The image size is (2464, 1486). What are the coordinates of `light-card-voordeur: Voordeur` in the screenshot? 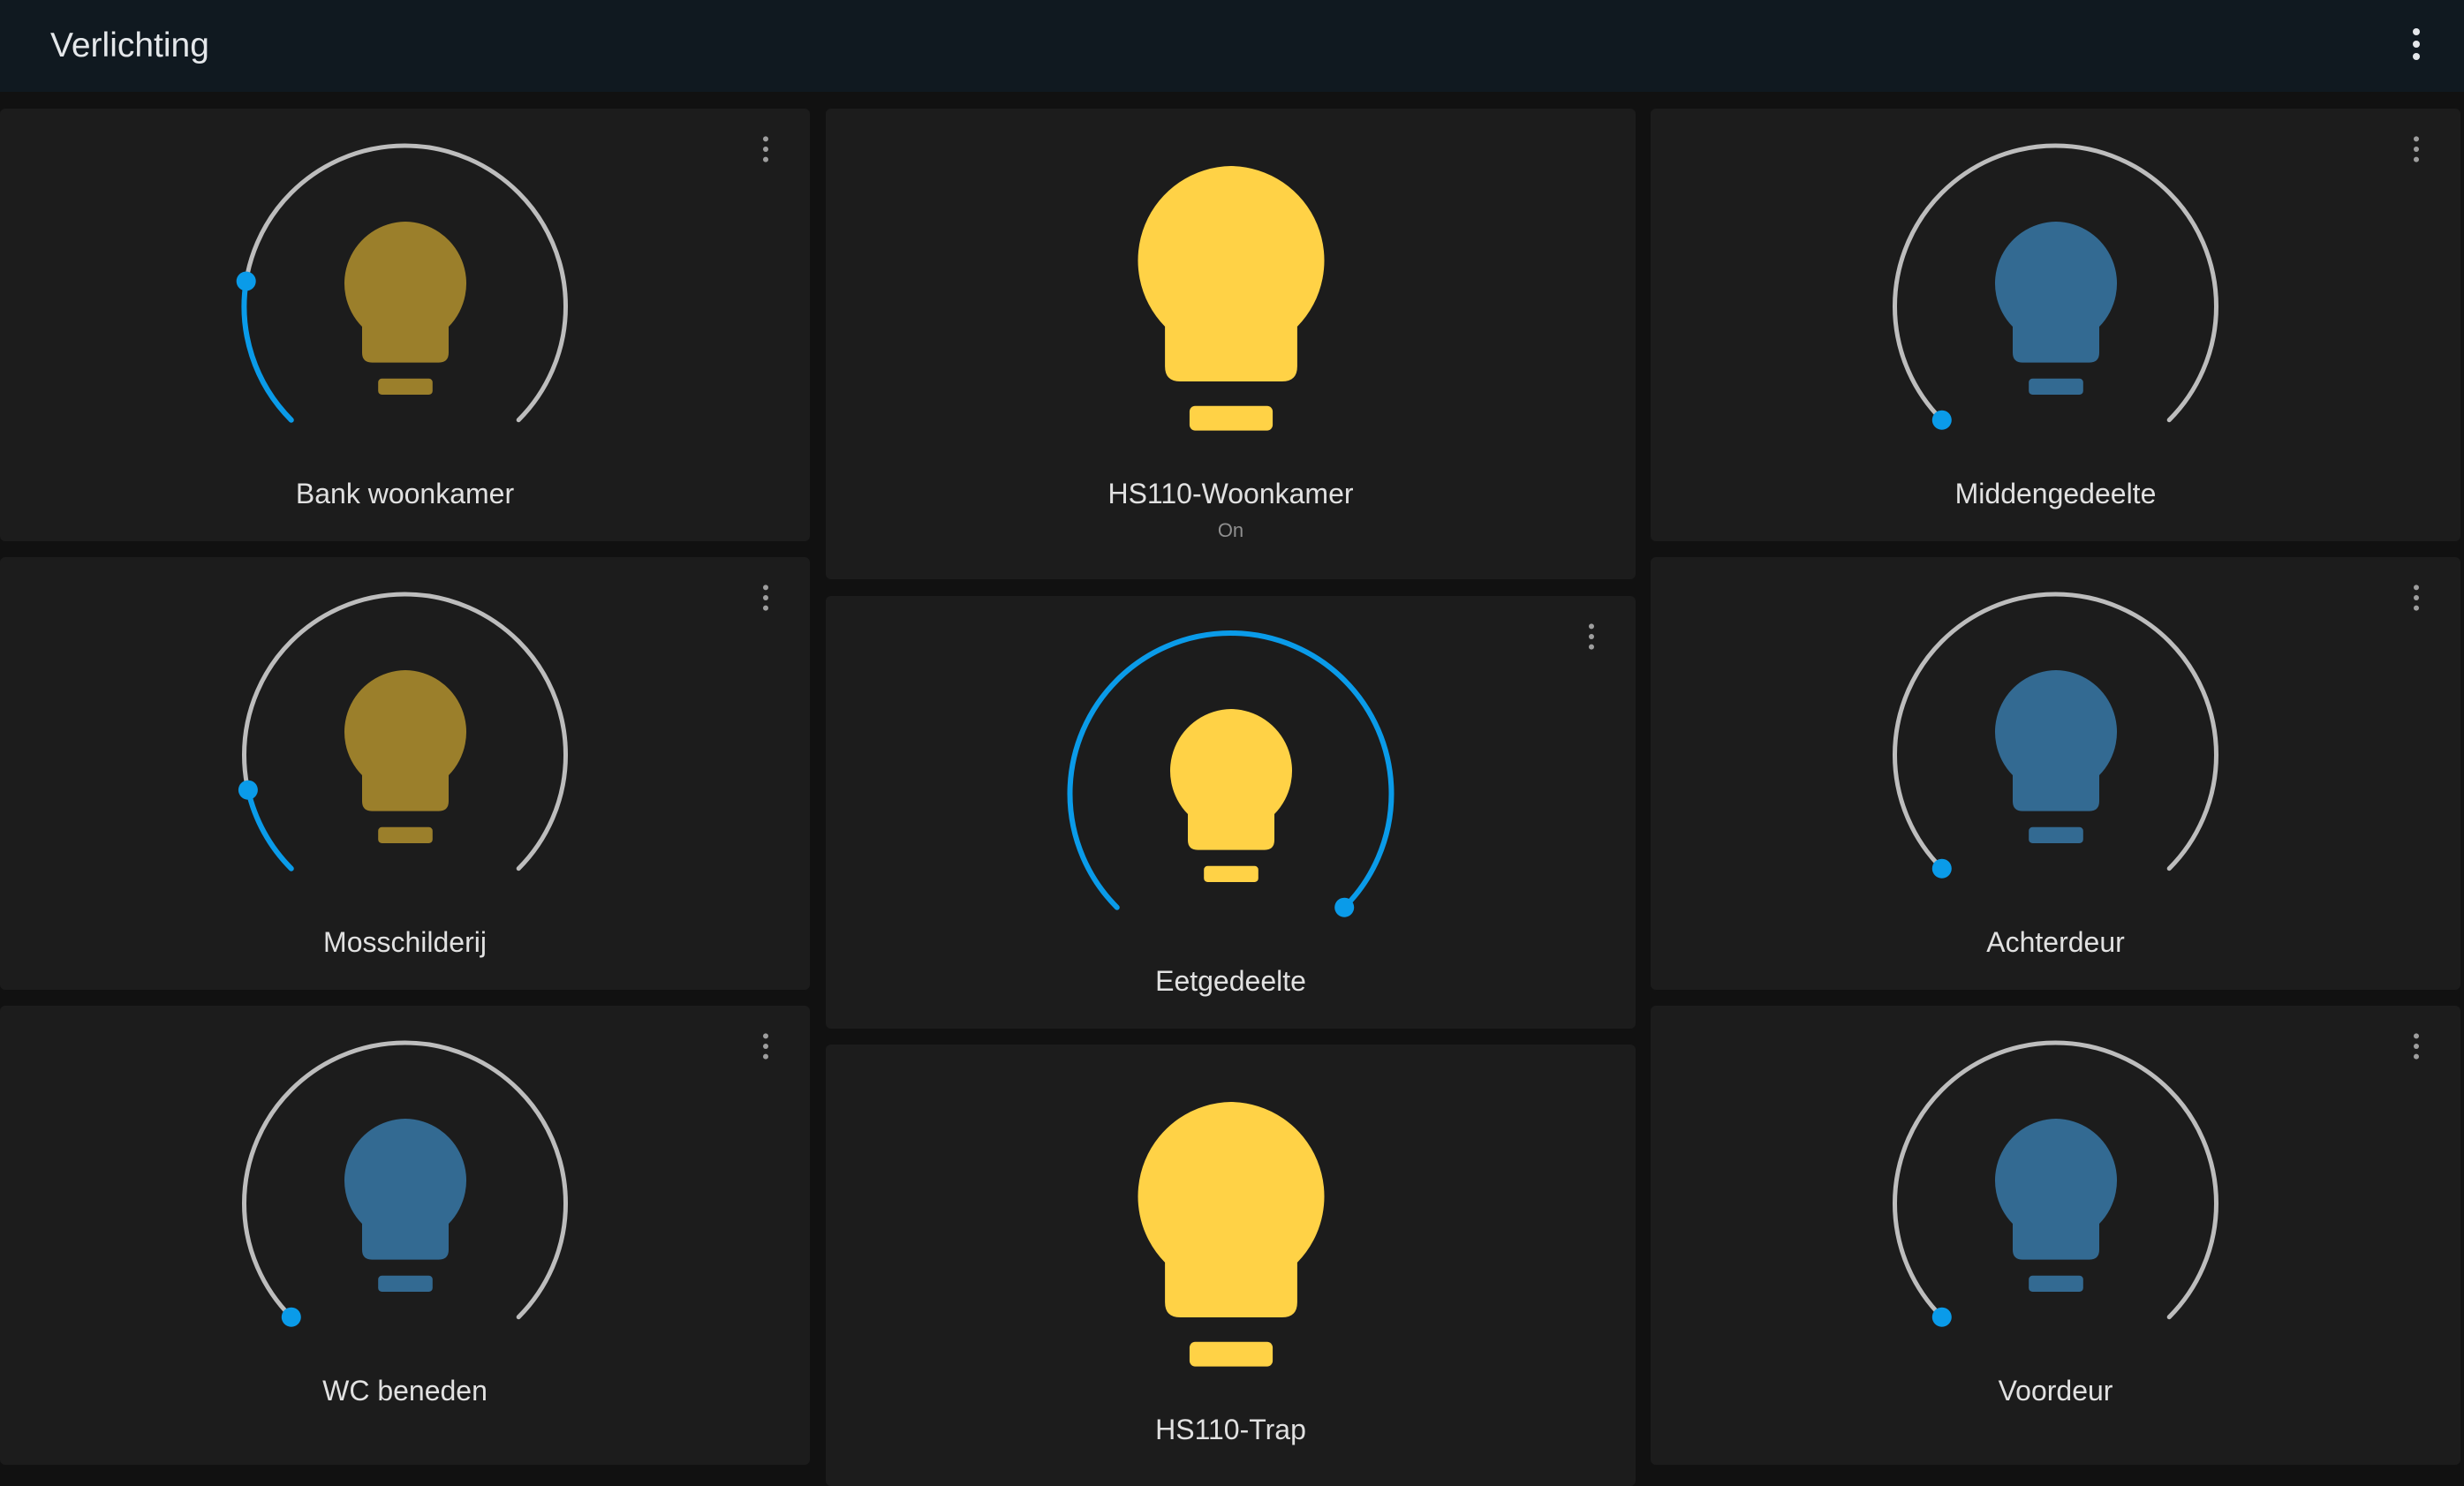 It's located at (2055, 1235).